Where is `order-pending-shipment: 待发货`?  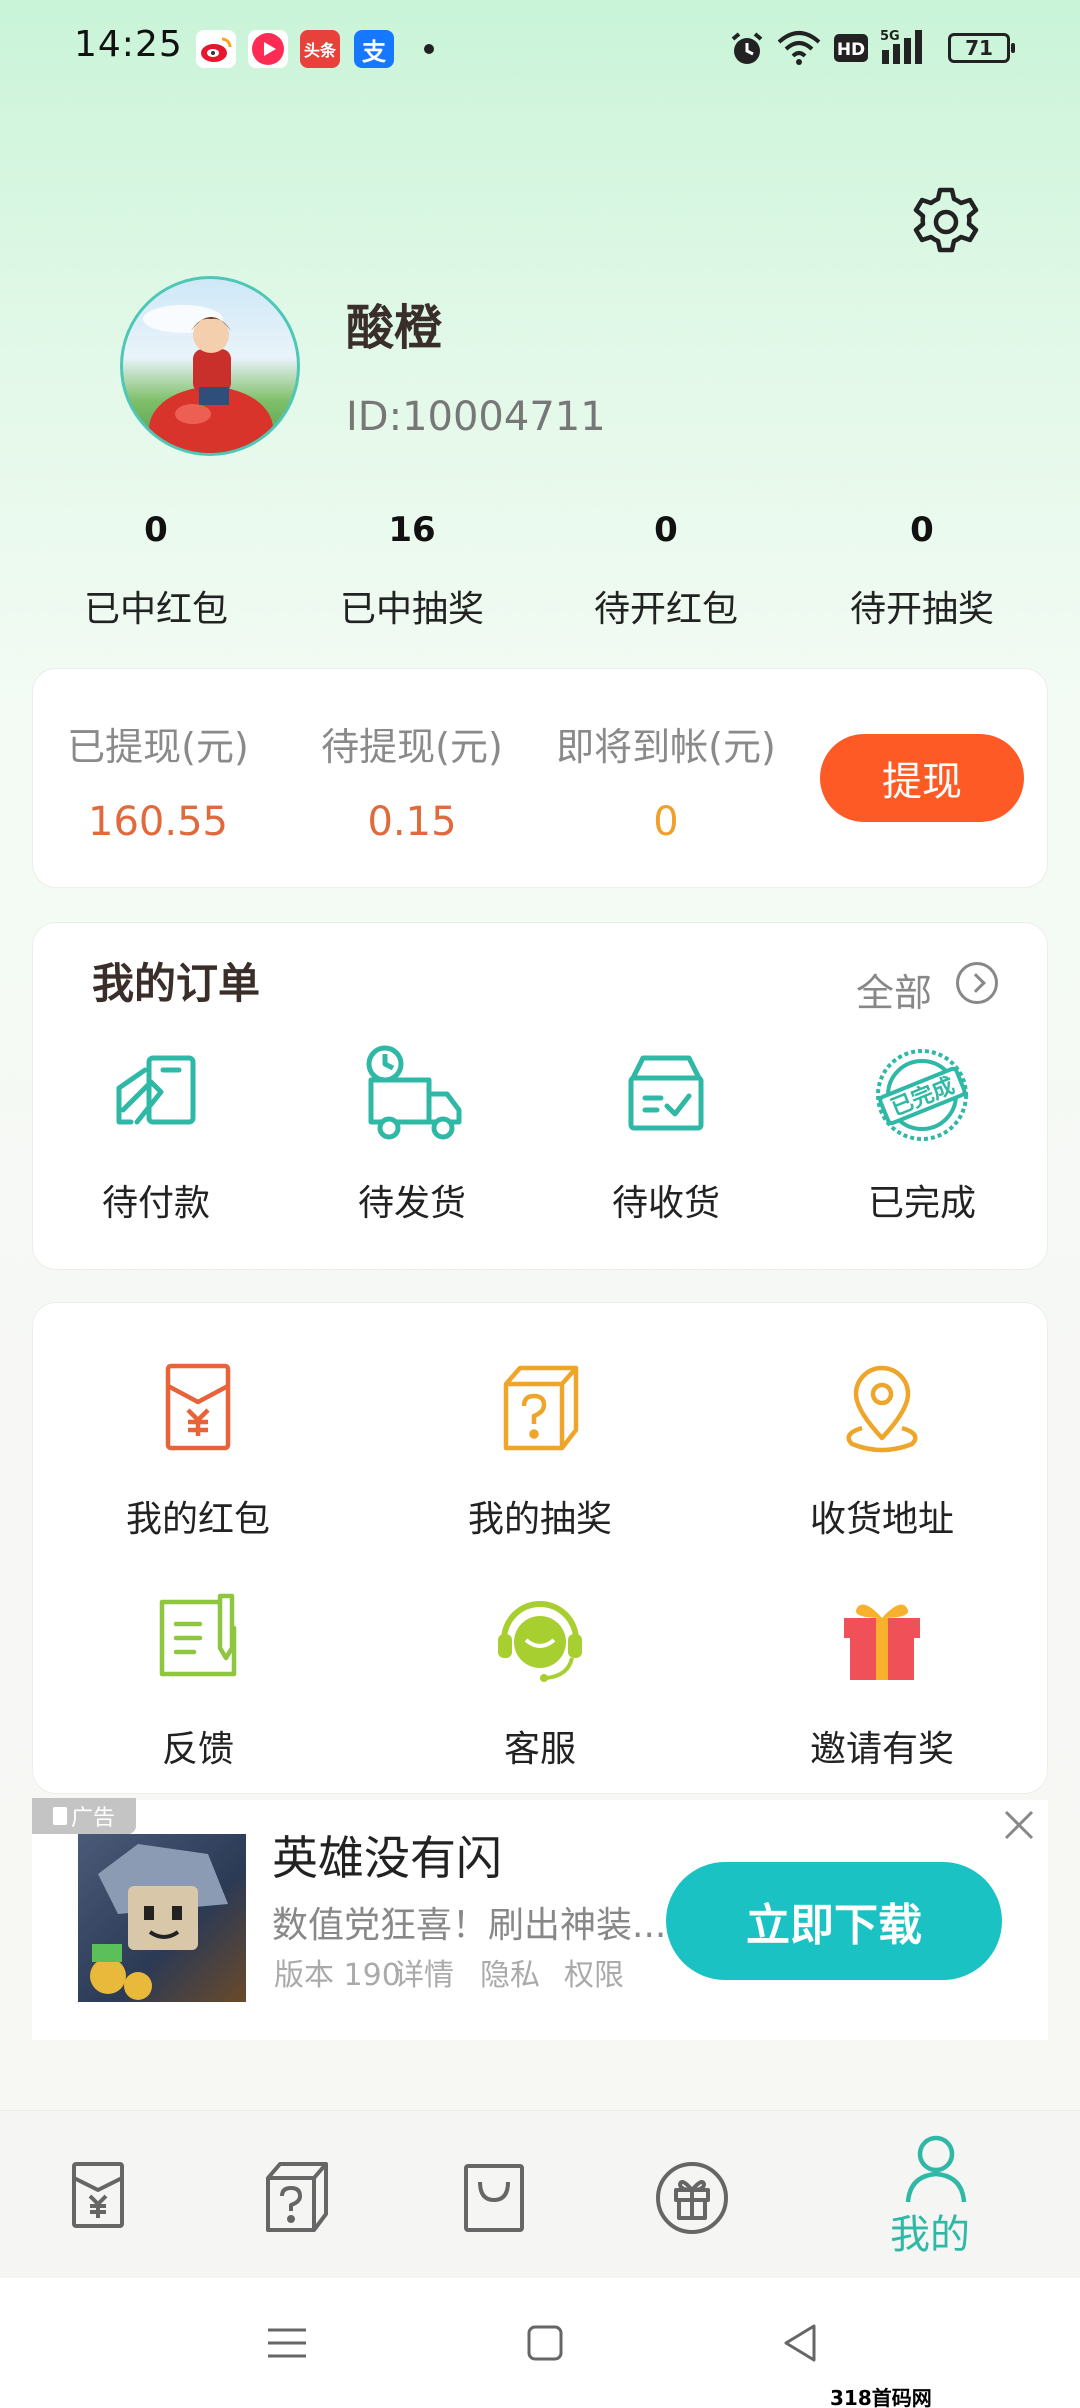 order-pending-shipment: 待发货 is located at coordinates (412, 1133).